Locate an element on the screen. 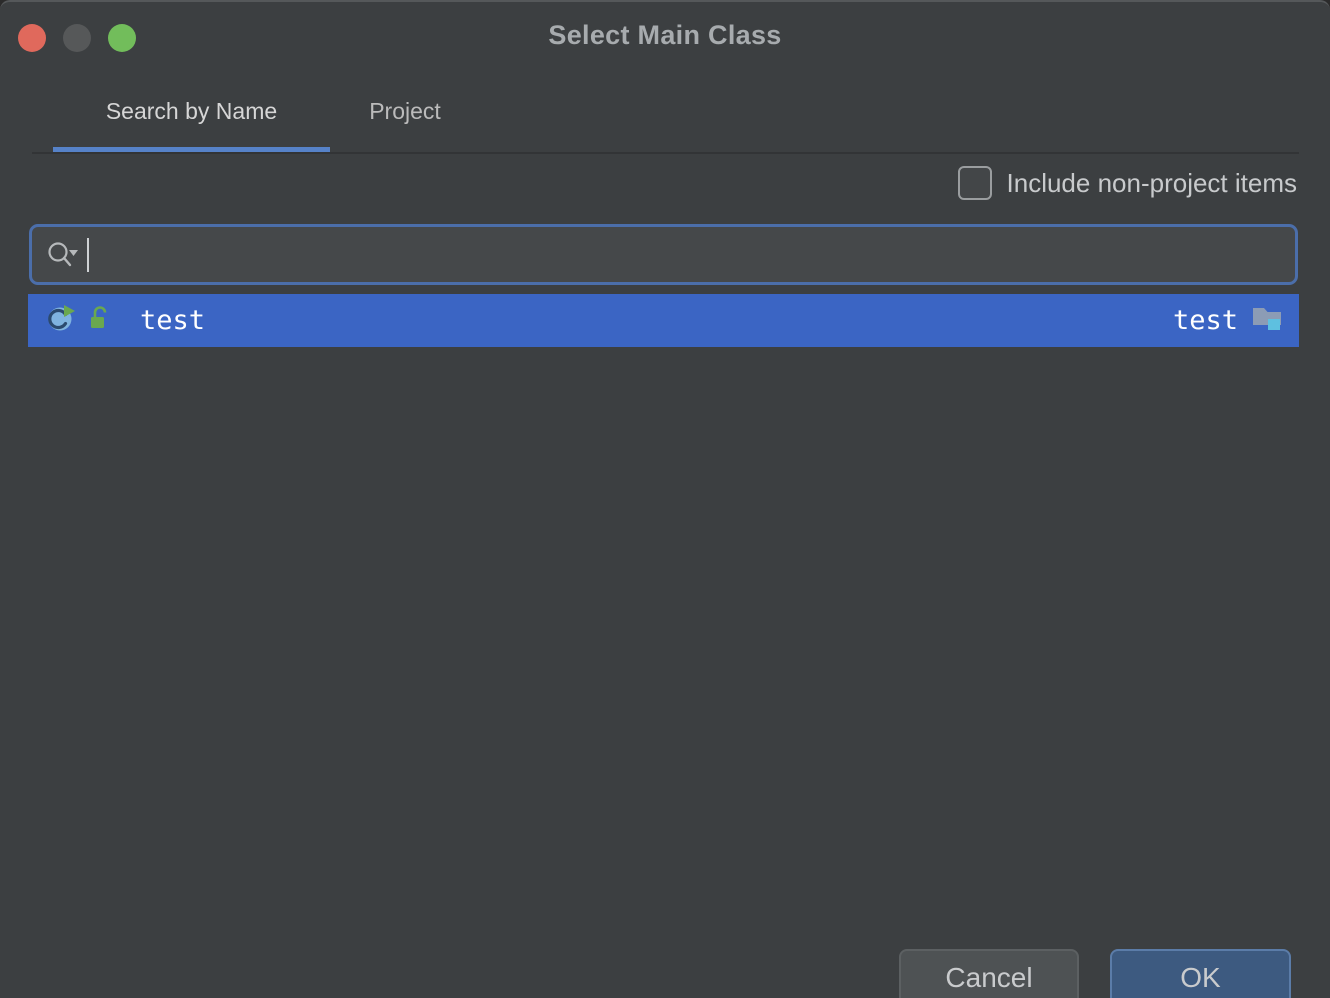 The image size is (1330, 998). tab-project: Project is located at coordinates (405, 123).